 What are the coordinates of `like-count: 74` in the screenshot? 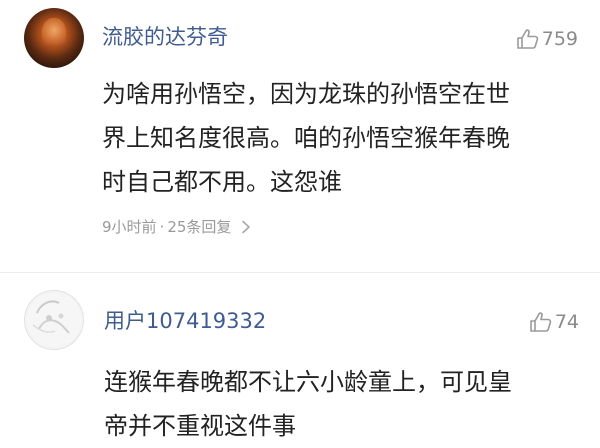 It's located at (566, 321).